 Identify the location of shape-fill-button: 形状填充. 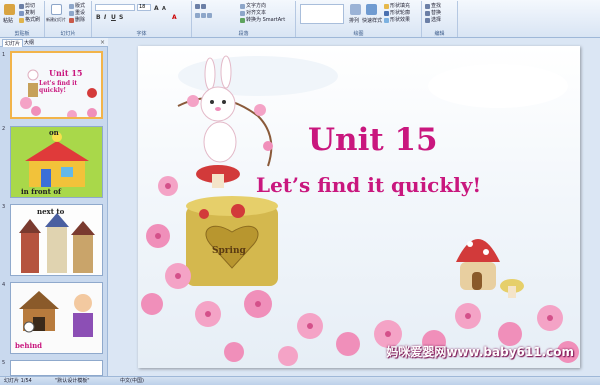
(397, 6).